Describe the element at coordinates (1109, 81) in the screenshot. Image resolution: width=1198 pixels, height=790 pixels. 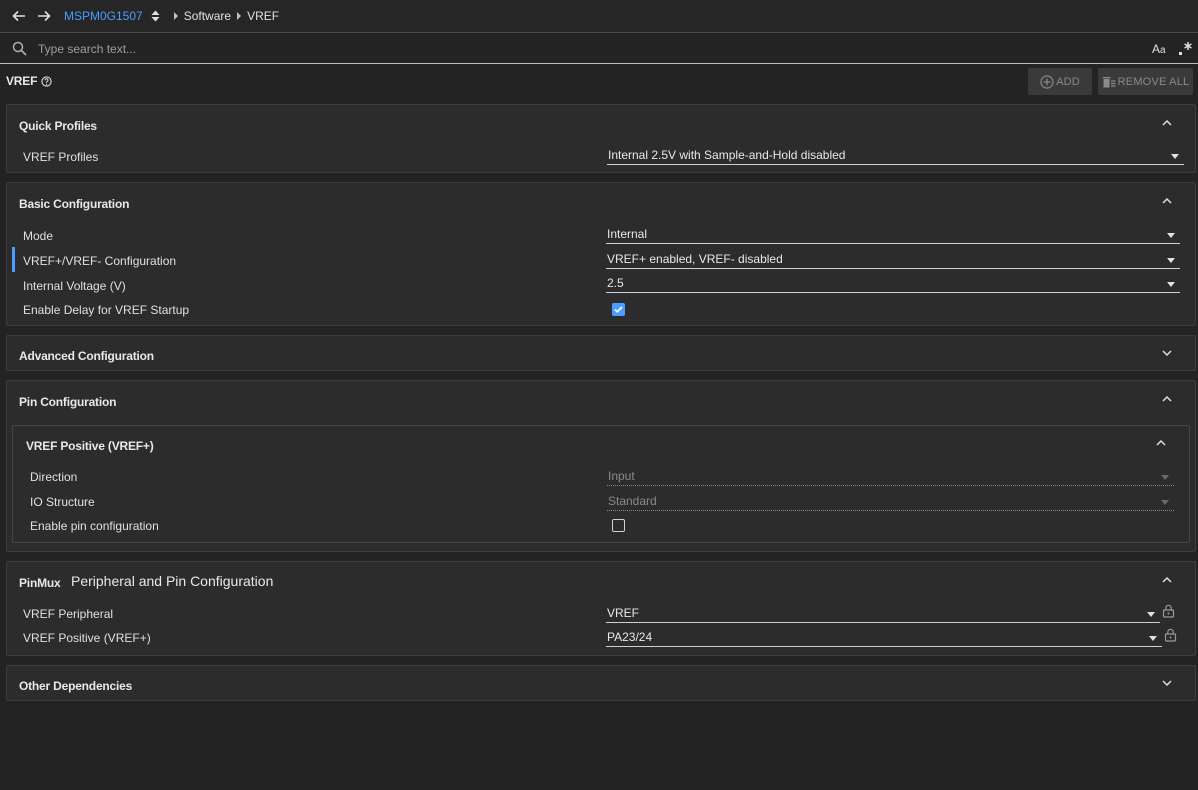
I see `remove-all-icon` at that location.